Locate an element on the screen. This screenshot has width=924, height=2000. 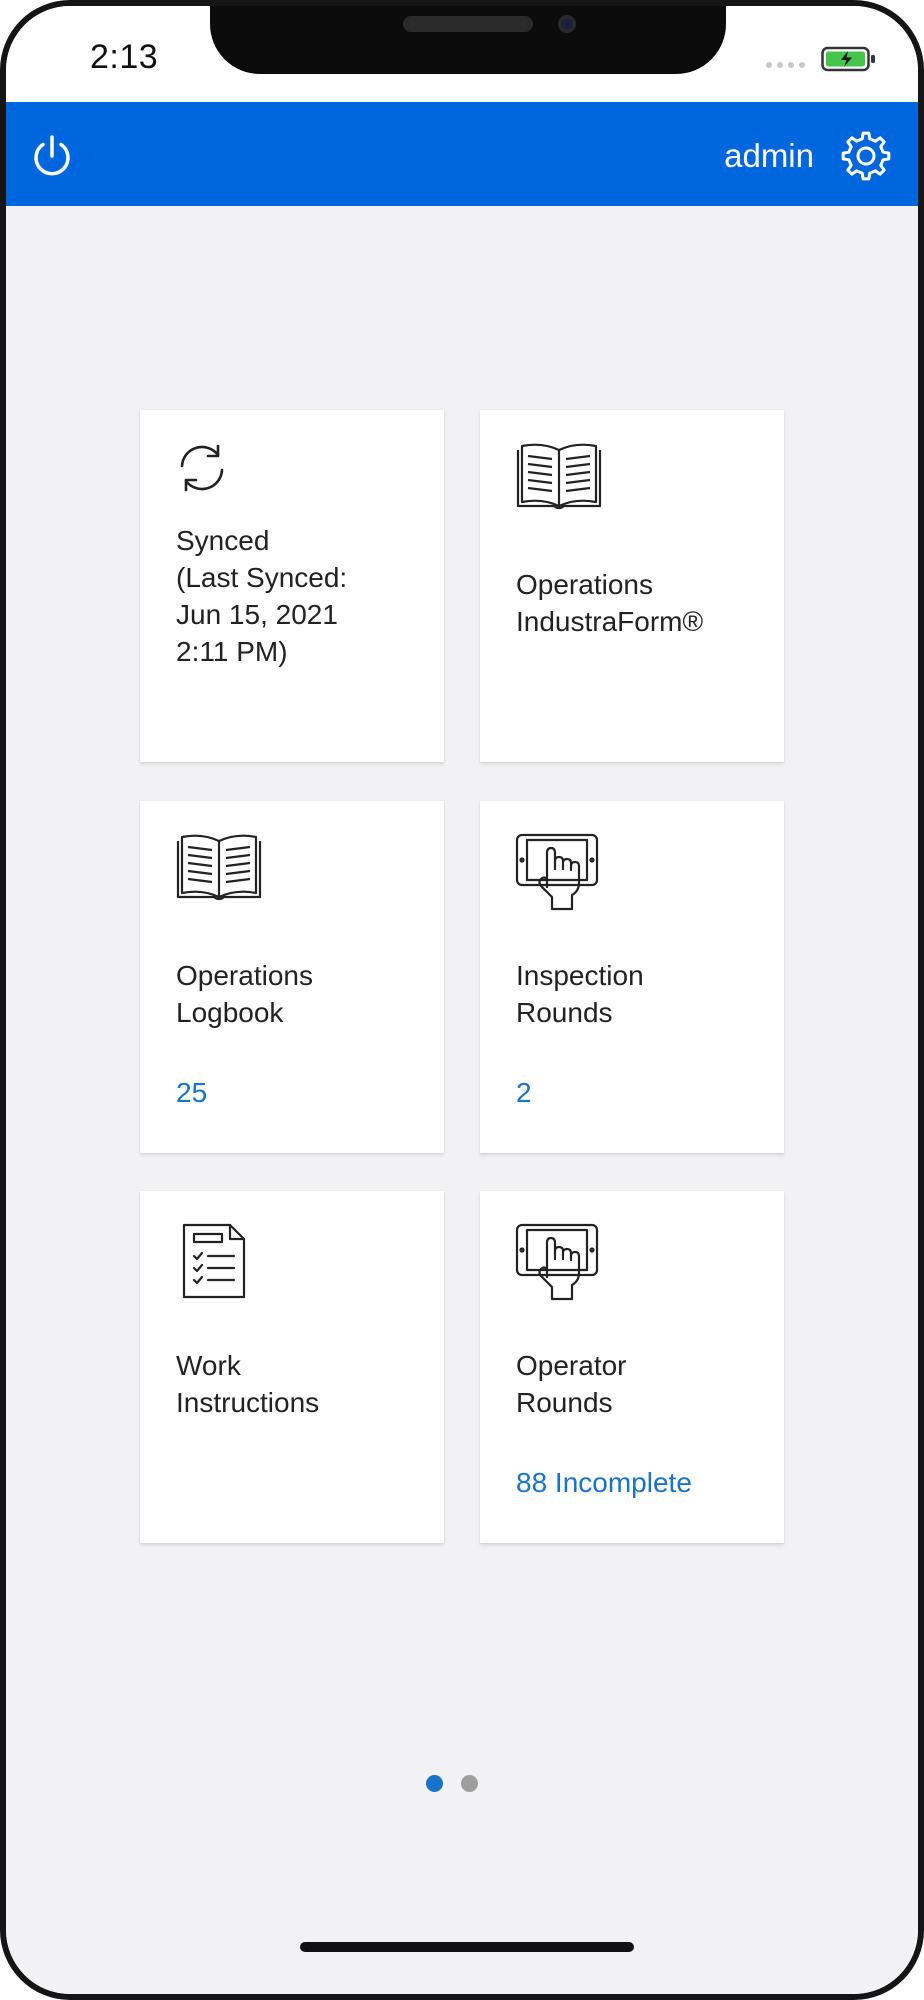
tile-count: 25 is located at coordinates (192, 1092).